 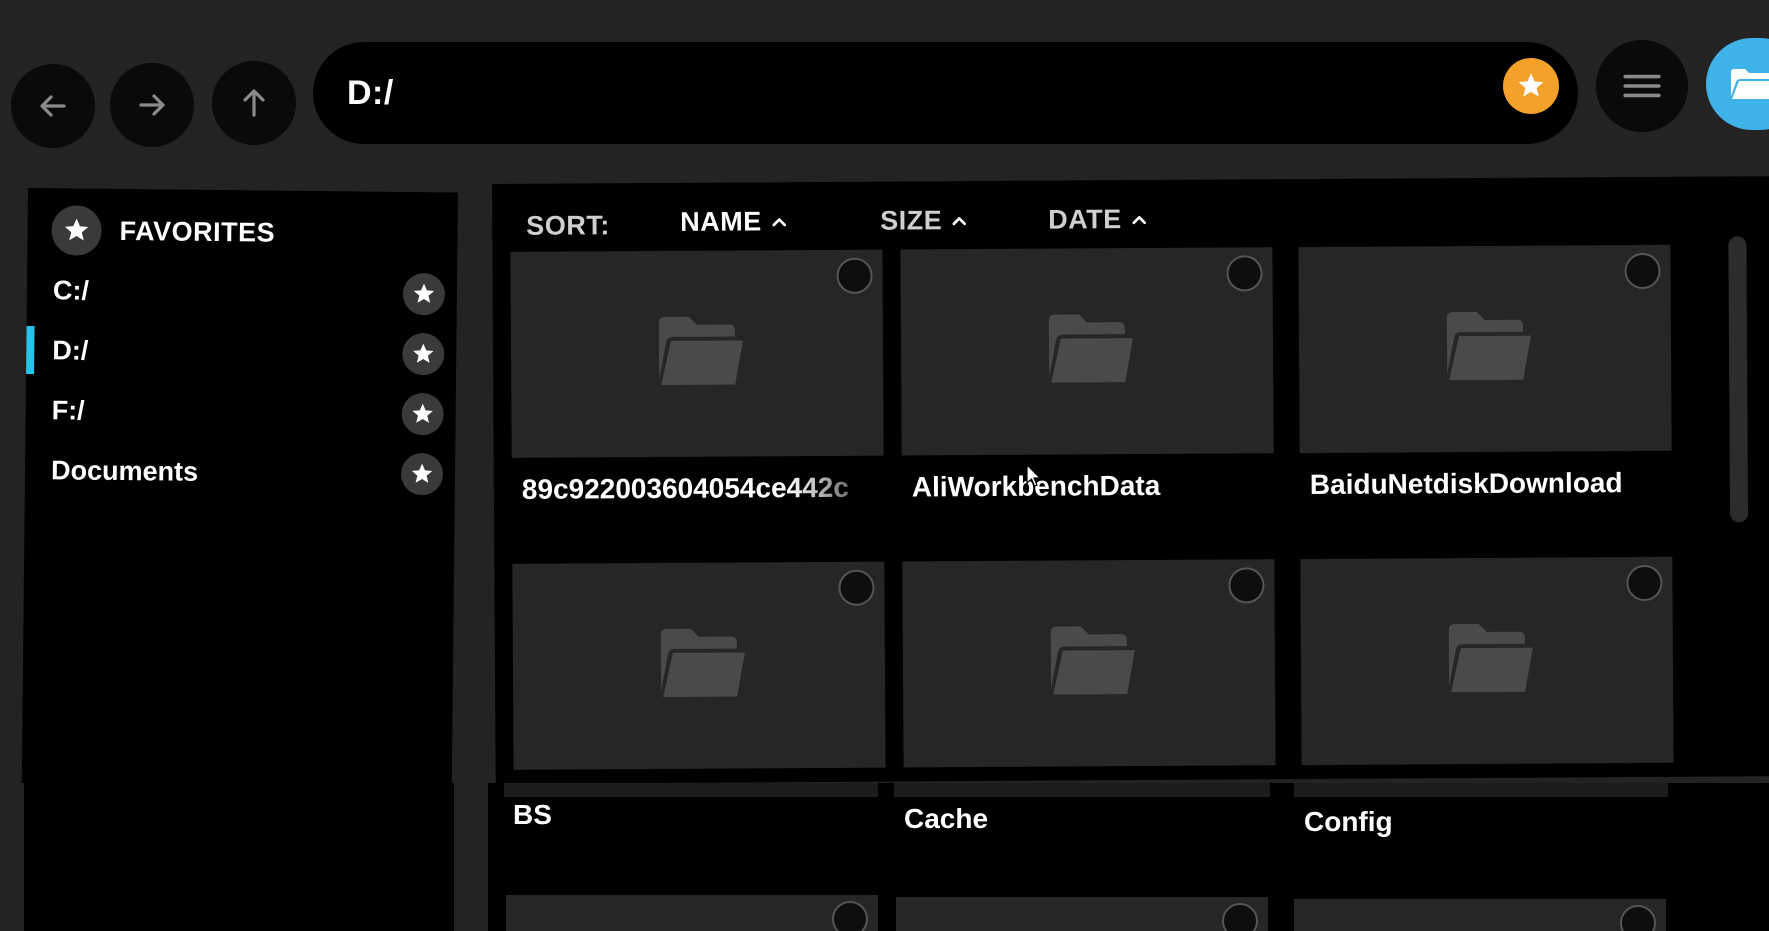 I want to click on active-indicator, so click(x=30, y=350).